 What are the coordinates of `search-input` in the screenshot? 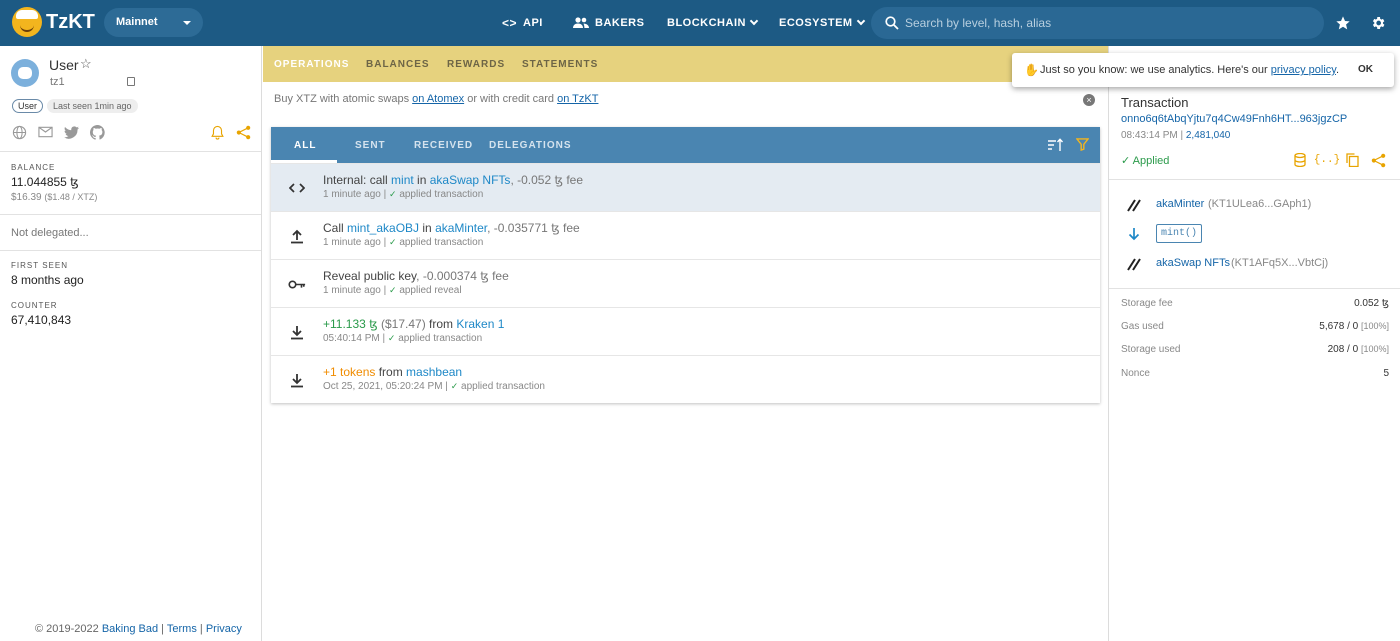 It's located at (1105, 23).